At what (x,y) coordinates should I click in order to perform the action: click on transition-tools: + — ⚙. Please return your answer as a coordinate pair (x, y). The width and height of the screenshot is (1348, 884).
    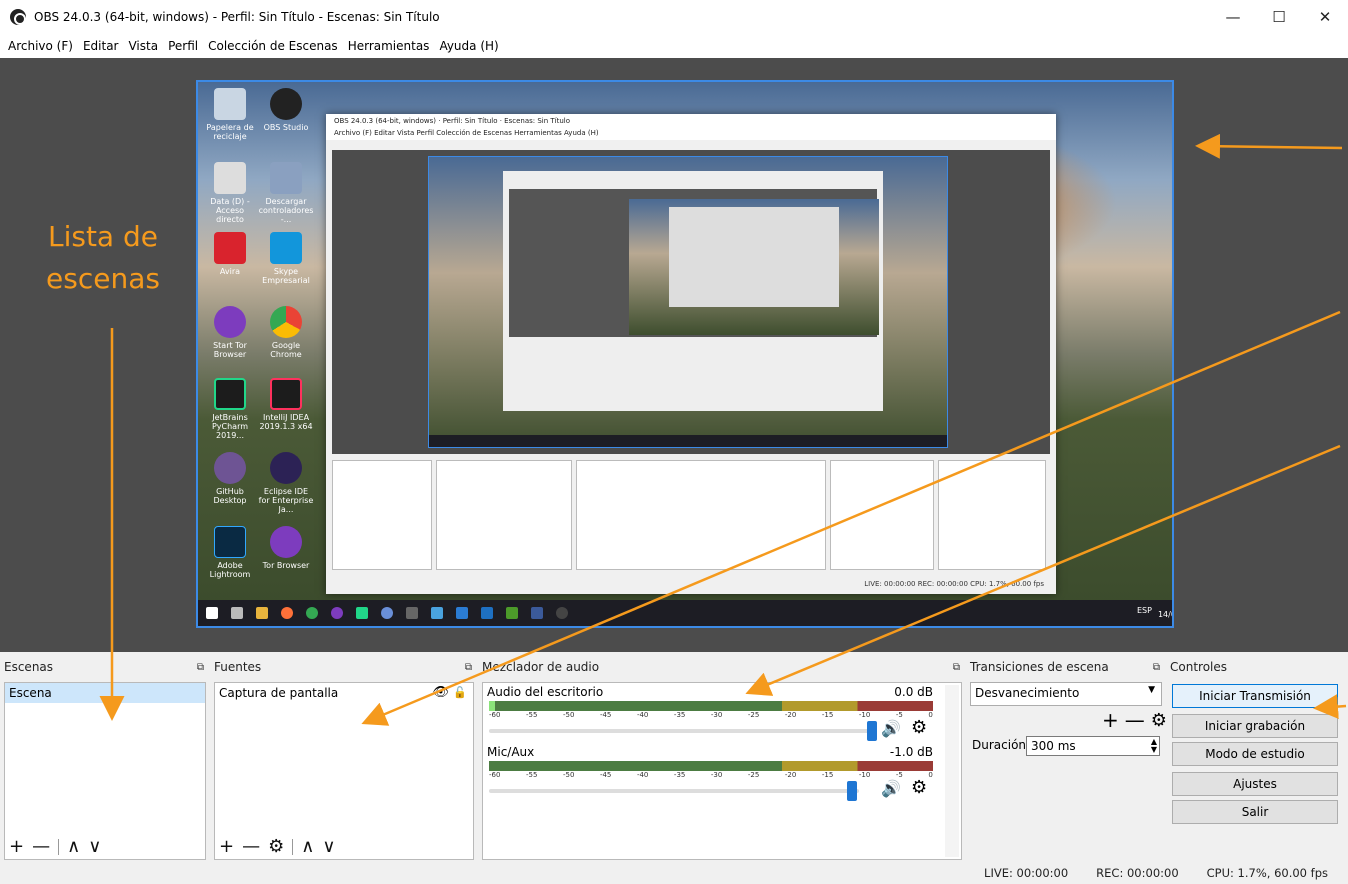
    Looking at the image, I should click on (1134, 720).